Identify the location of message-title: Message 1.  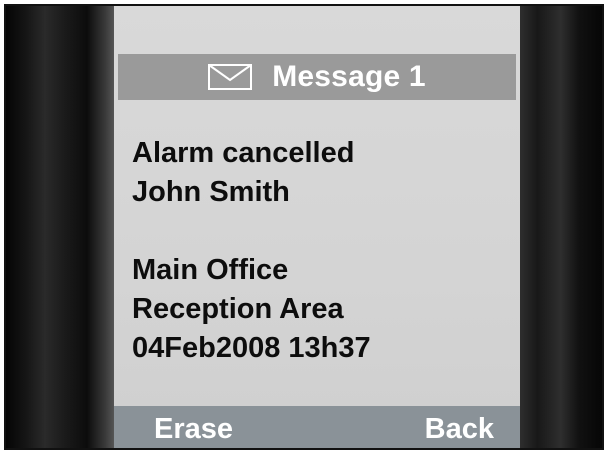
(349, 76).